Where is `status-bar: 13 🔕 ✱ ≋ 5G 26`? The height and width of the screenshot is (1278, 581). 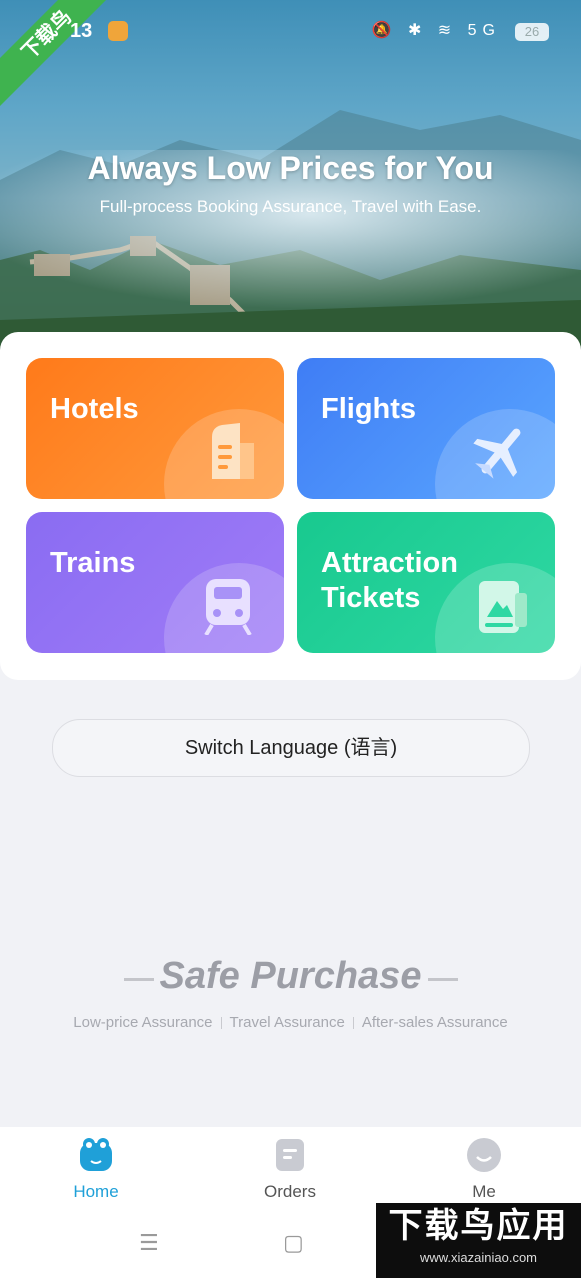 status-bar: 13 🔕 ✱ ≋ 5G 26 is located at coordinates (290, 33).